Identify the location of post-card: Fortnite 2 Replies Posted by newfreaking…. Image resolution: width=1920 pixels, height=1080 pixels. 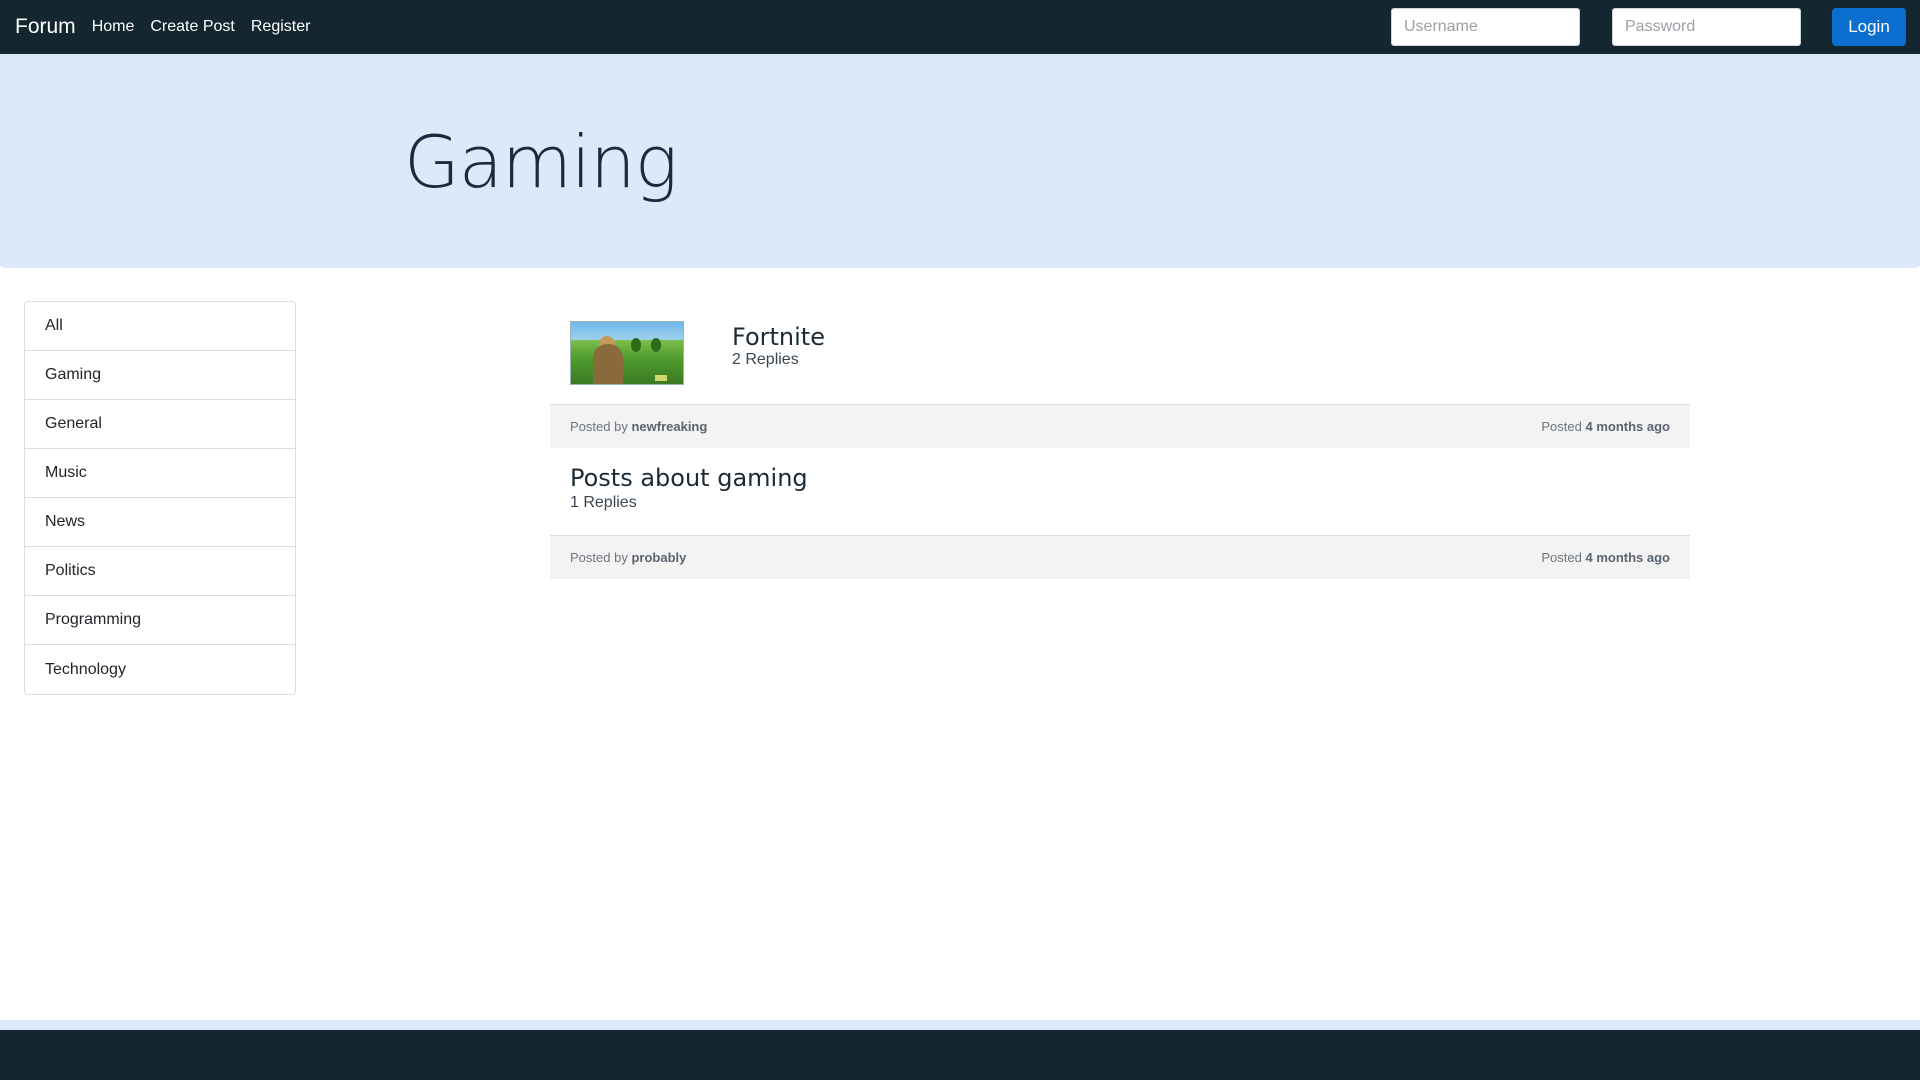
(1120, 374).